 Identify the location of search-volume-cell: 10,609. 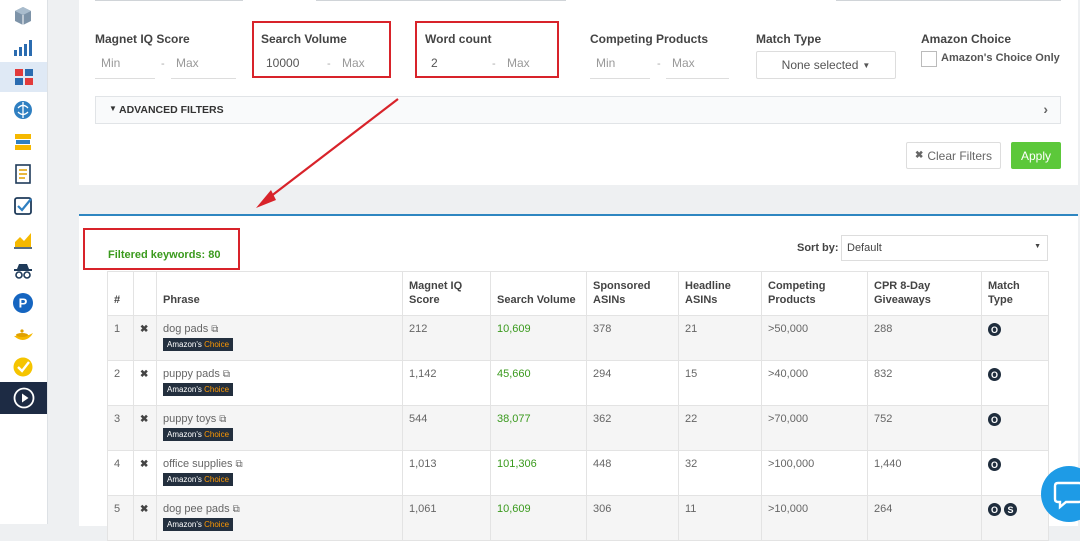
(538, 518).